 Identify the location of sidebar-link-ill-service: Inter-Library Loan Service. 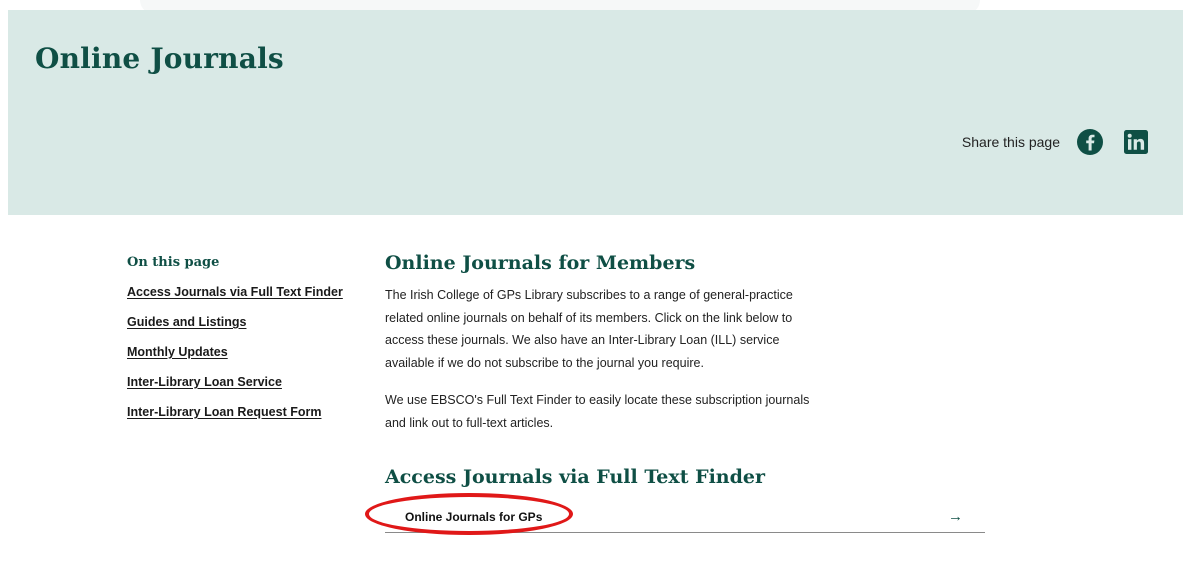
(242, 382).